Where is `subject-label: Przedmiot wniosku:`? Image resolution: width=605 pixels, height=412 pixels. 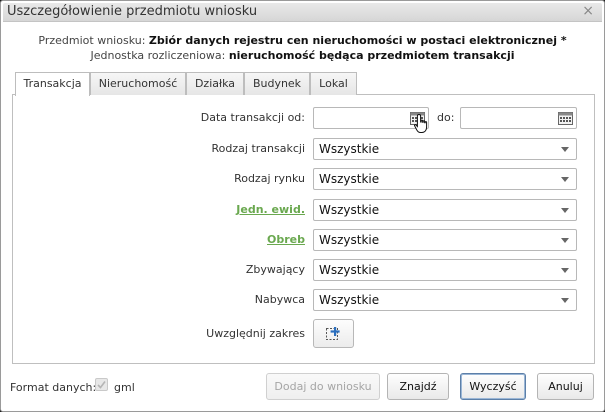 subject-label: Przedmiot wniosku: is located at coordinates (92, 40).